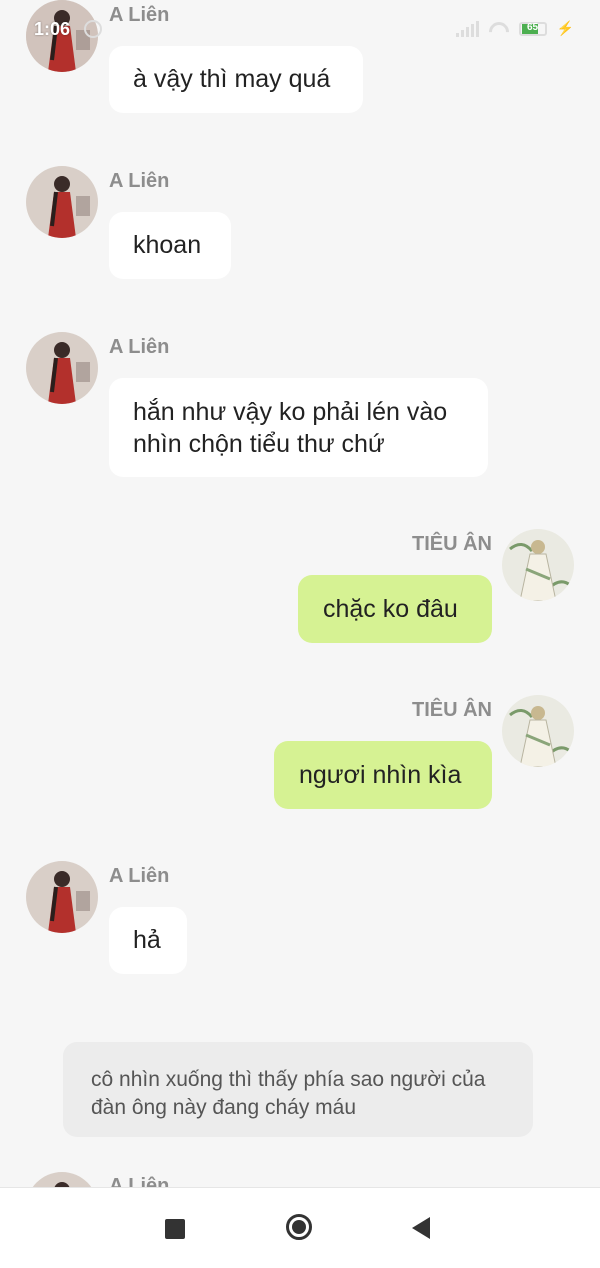  Describe the element at coordinates (93, 29) in the screenshot. I see `alarm-icon` at that location.